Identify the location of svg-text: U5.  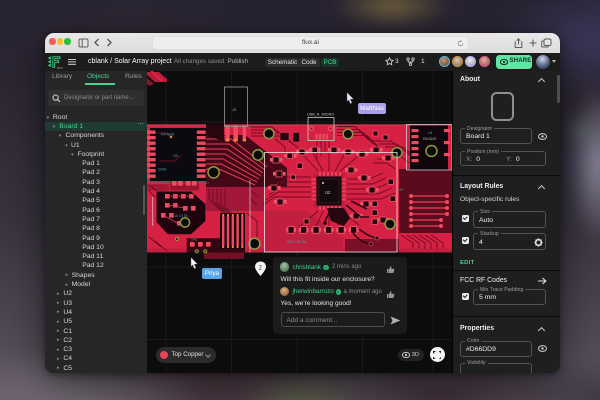
(175, 156).